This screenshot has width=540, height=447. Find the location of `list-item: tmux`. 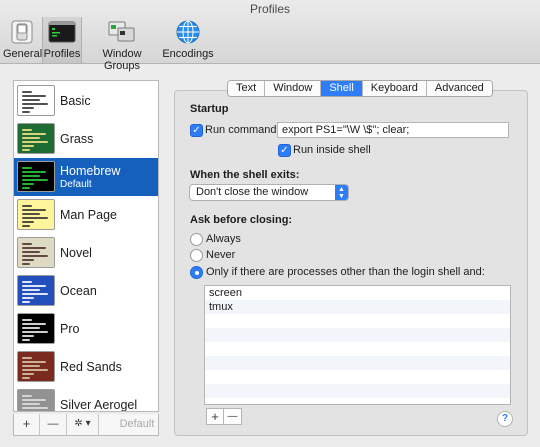

list-item: tmux is located at coordinates (357, 307).